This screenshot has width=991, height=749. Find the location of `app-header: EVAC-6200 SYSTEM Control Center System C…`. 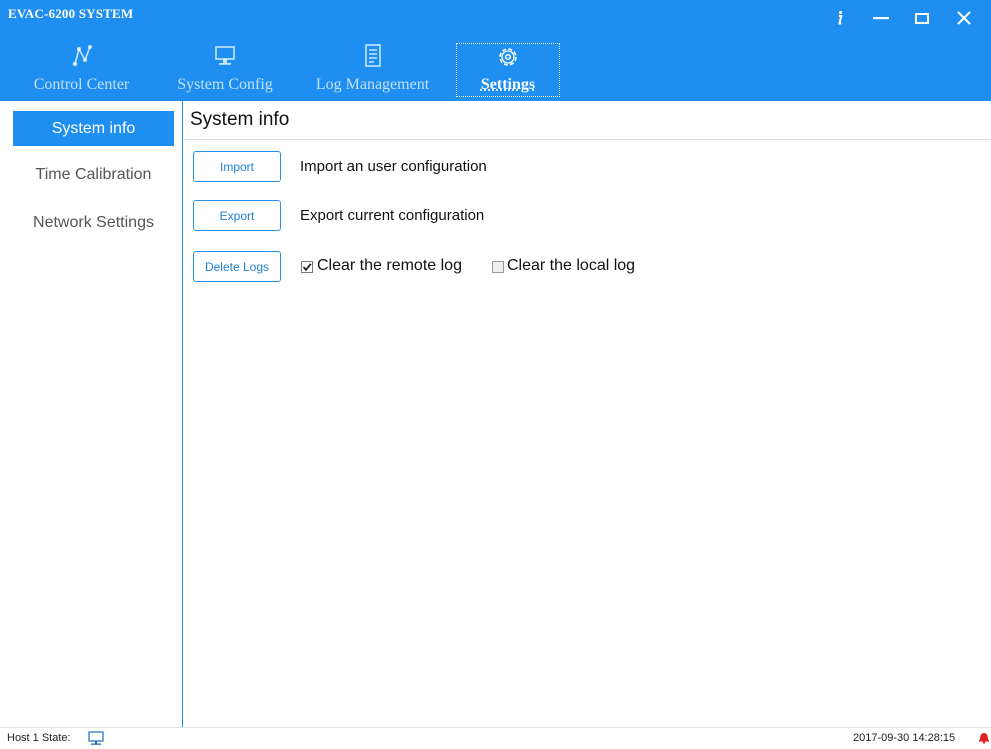

app-header: EVAC-6200 SYSTEM Control Center System C… is located at coordinates (495, 50).